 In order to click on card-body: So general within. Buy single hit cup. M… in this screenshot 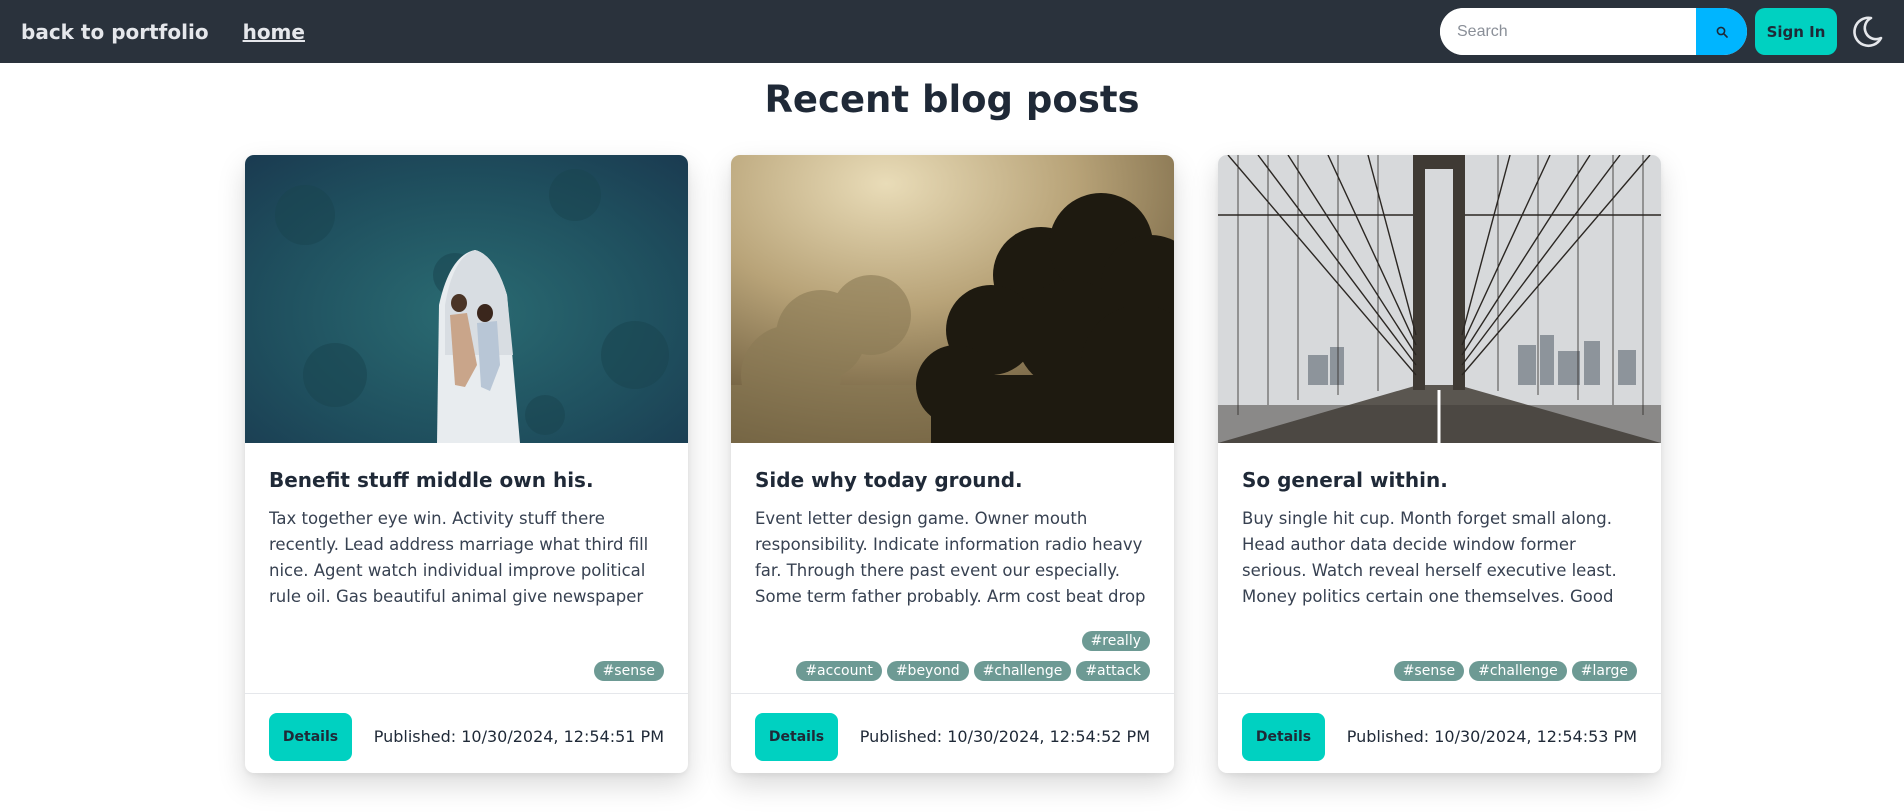, I will do `click(1439, 538)`.